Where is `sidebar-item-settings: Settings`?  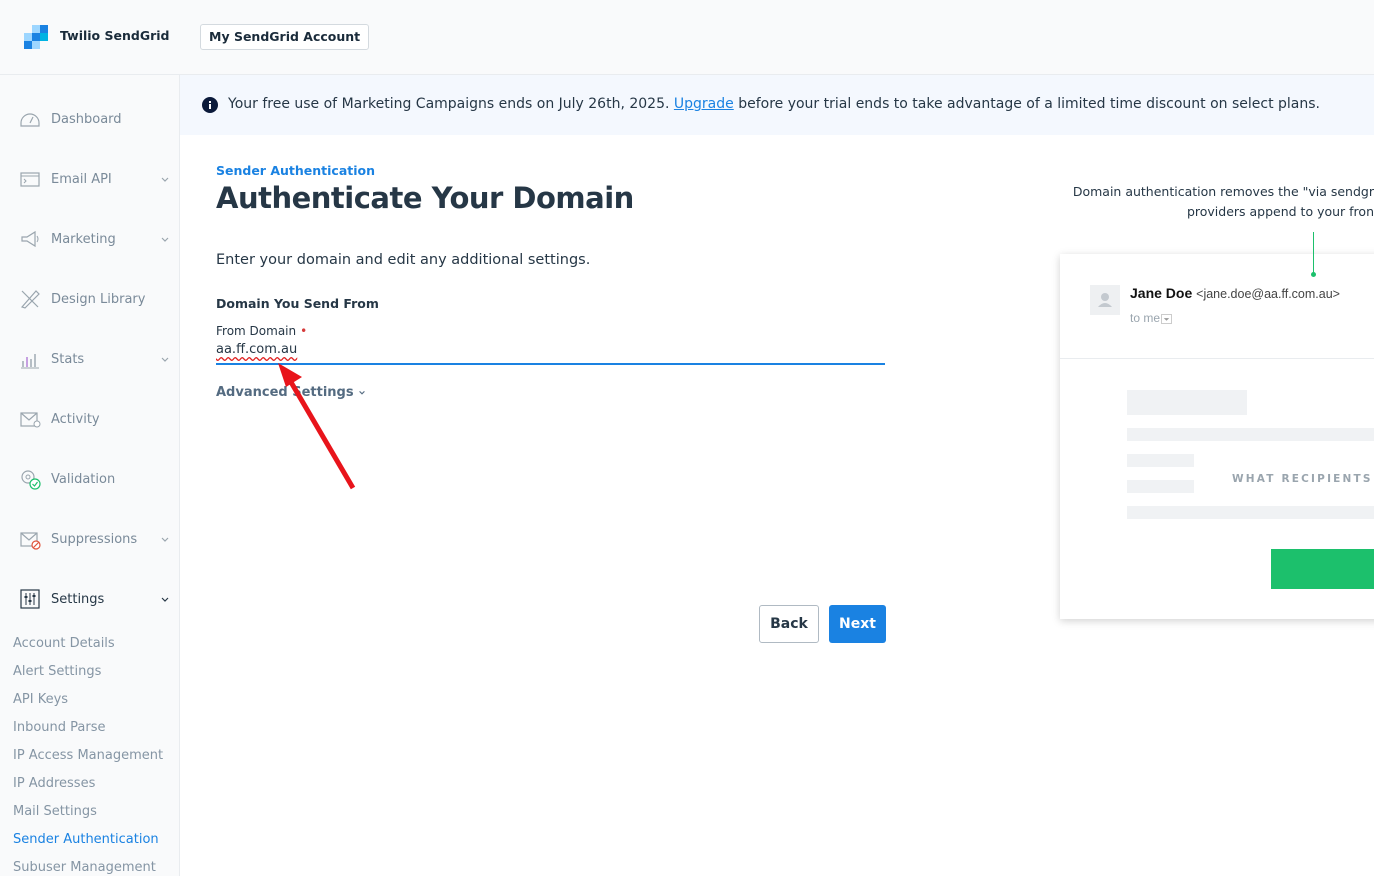 sidebar-item-settings: Settings is located at coordinates (90, 599).